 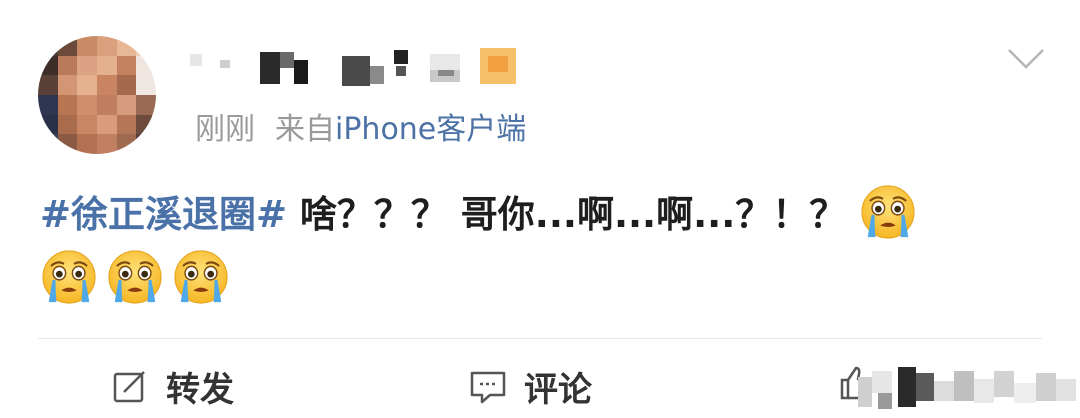 I want to click on hashtag-link: #徐正溪退圈#, so click(x=163, y=214).